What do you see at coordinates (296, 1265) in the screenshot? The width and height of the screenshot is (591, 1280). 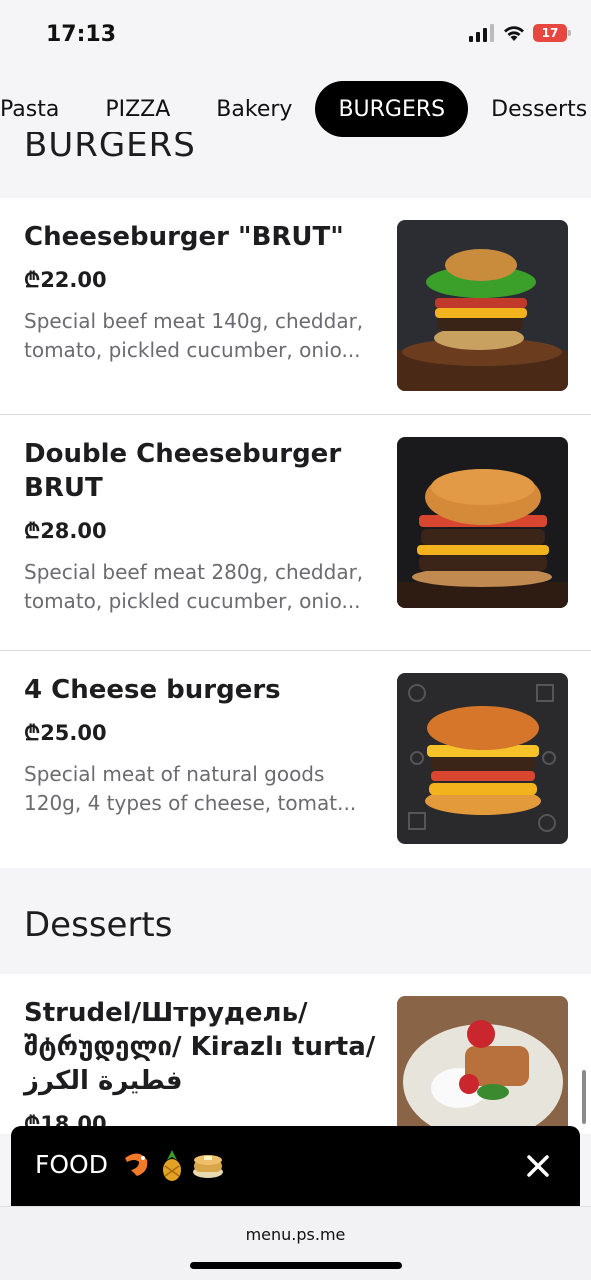 I see `home-indicator` at bounding box center [296, 1265].